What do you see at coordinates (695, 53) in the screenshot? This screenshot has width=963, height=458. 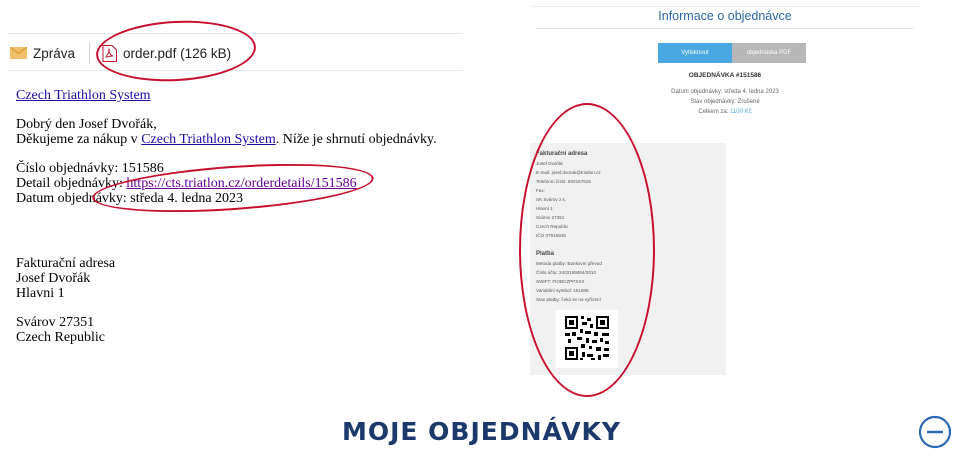 I see `print-button: Vytisknout` at bounding box center [695, 53].